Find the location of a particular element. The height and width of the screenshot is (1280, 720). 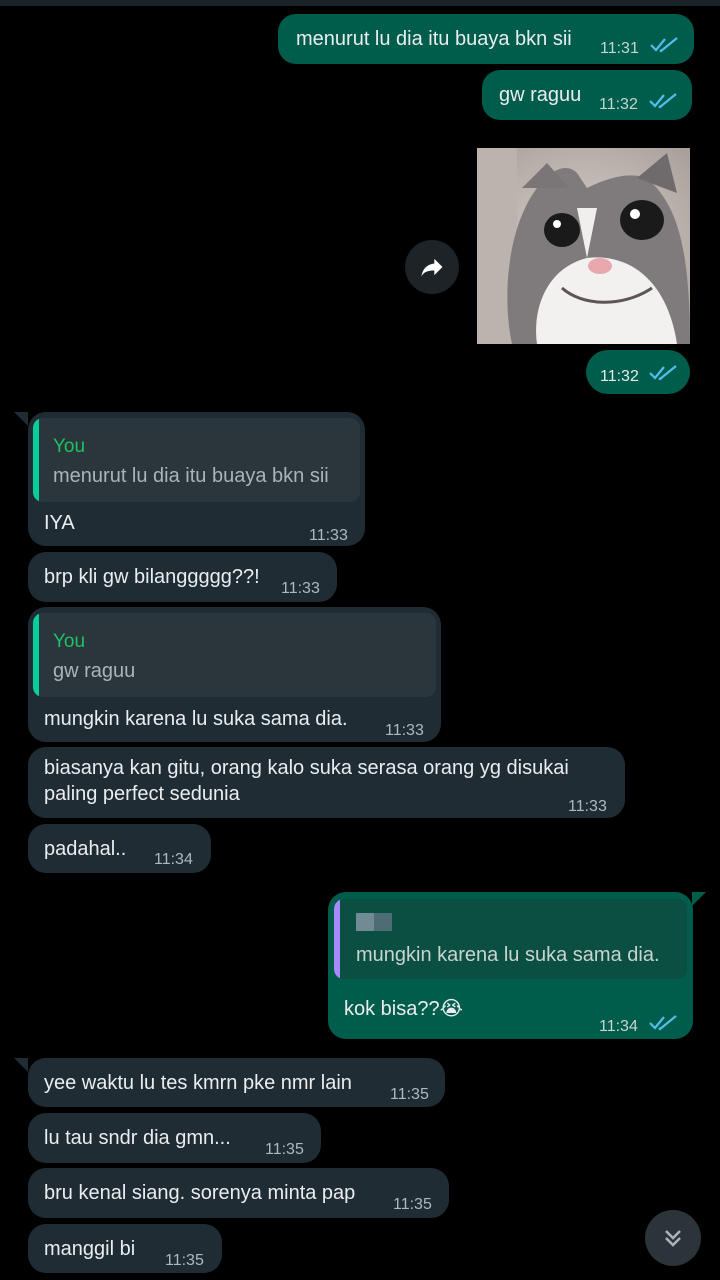

message-outgoing: gw raguu 11:32 is located at coordinates (587, 95).